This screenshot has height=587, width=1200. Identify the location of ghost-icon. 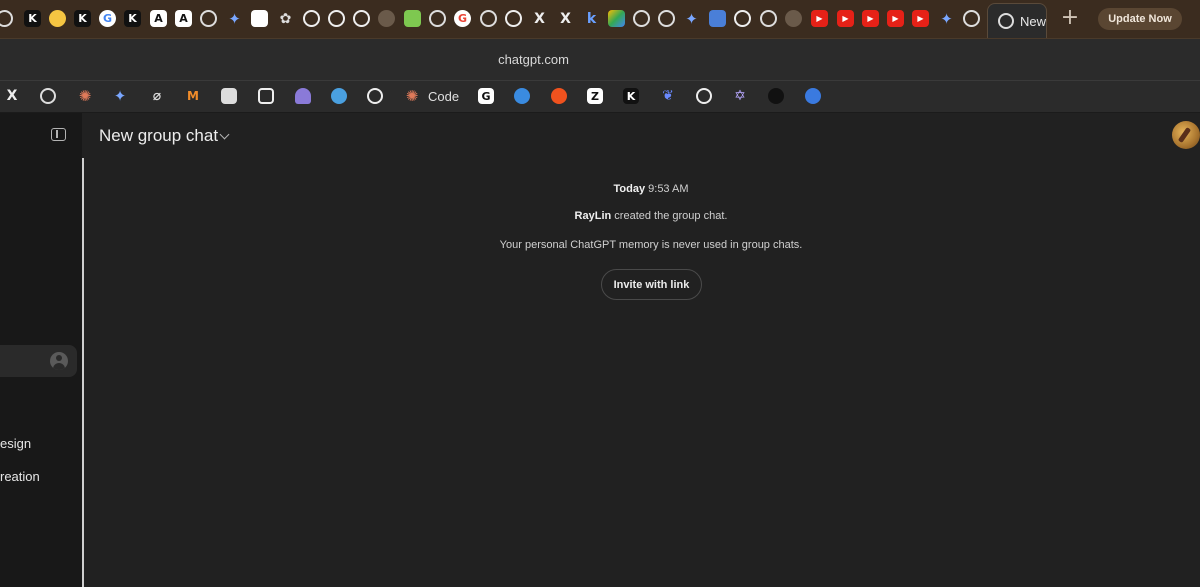
(303, 96).